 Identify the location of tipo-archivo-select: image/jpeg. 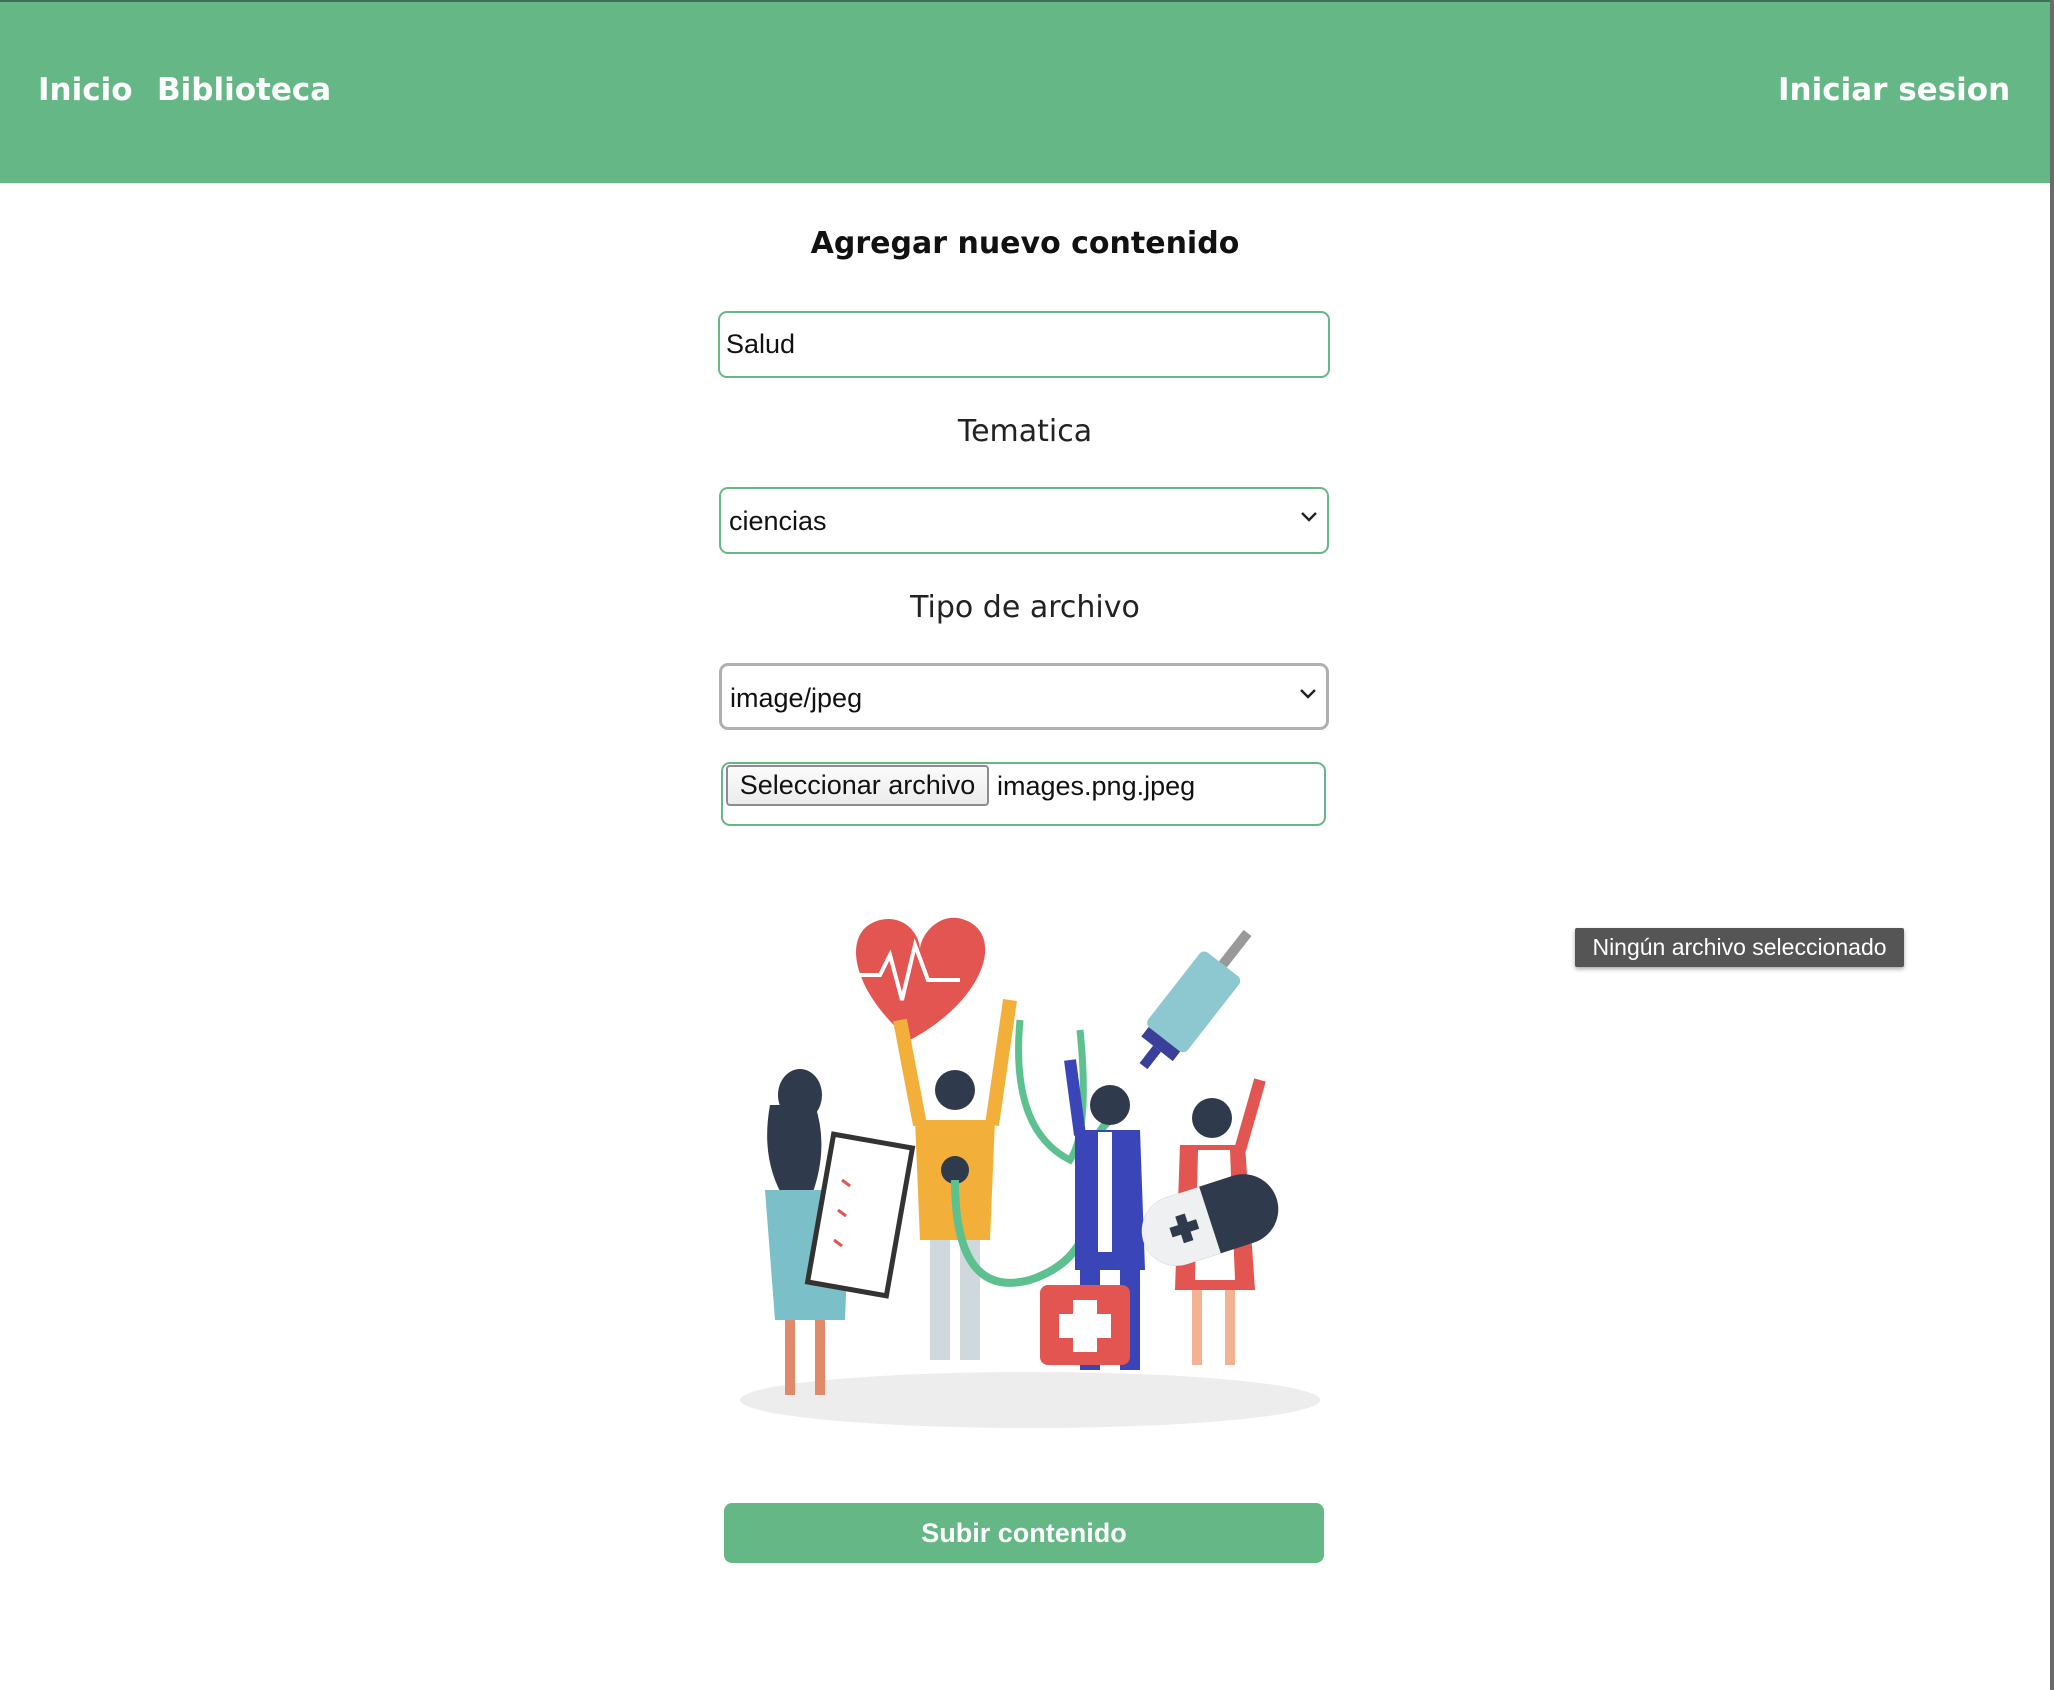
(1024, 696).